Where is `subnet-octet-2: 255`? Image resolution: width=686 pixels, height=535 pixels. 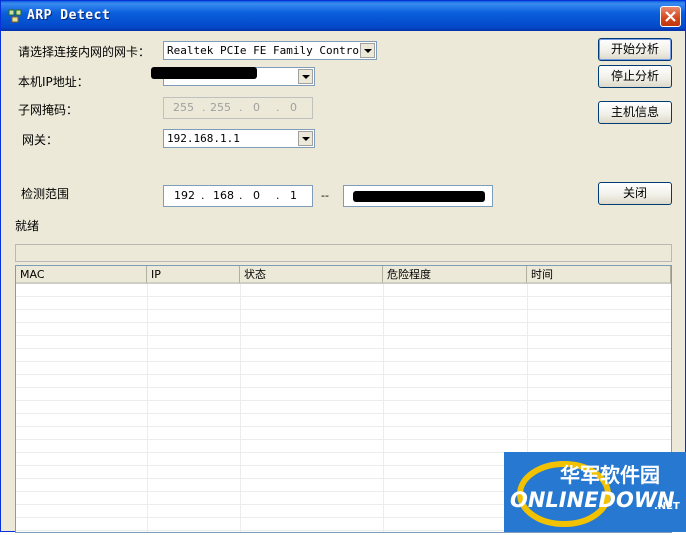 subnet-octet-2: 255 is located at coordinates (220, 107).